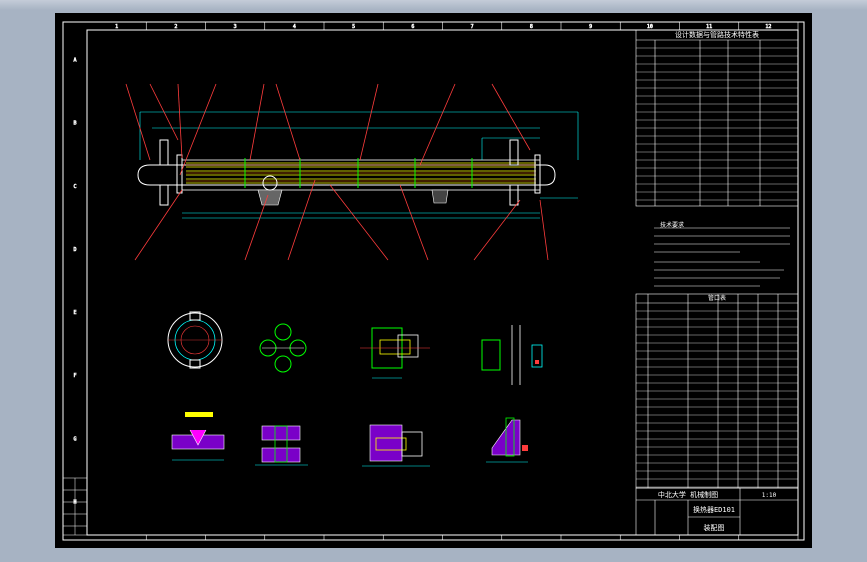 This screenshot has width=867, height=562. Describe the element at coordinates (116, 27) in the screenshot. I see `ruler-mark-top: 1` at that location.